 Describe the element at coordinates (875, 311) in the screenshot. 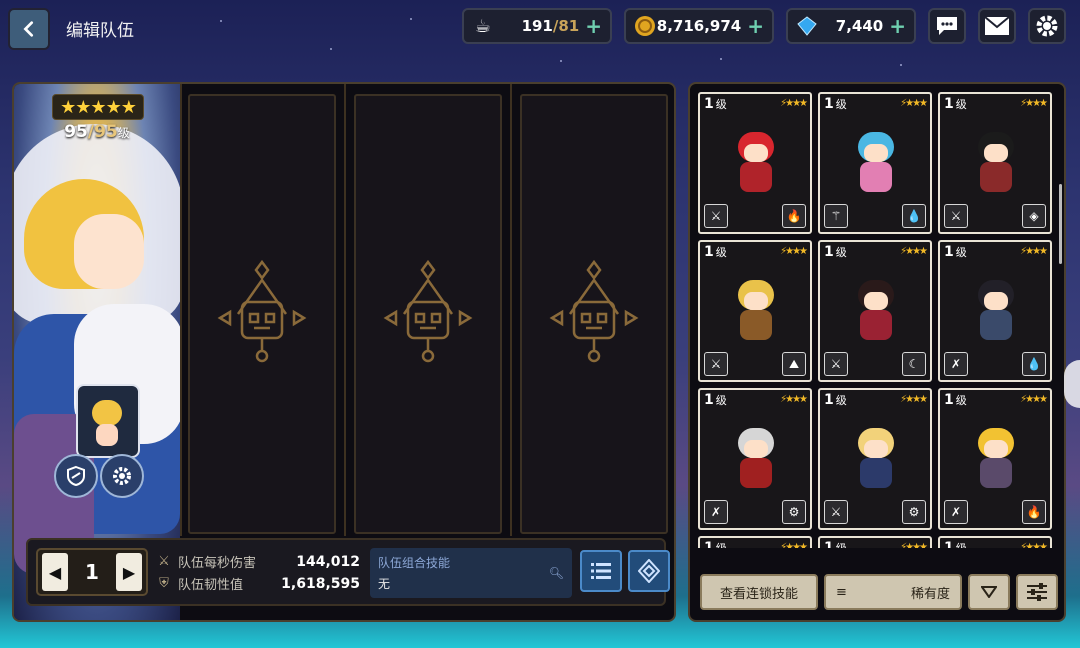

I see `hero-roster-card: 1 级 ⚡★★★ ⚔ ☾` at that location.